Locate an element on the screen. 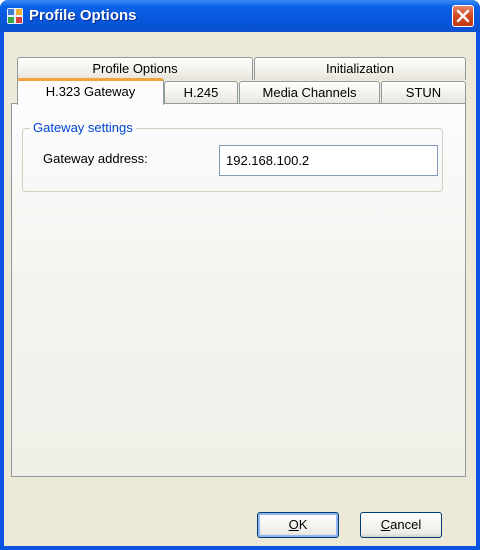 The image size is (480, 550). tab-label: H.245 is located at coordinates (201, 92).